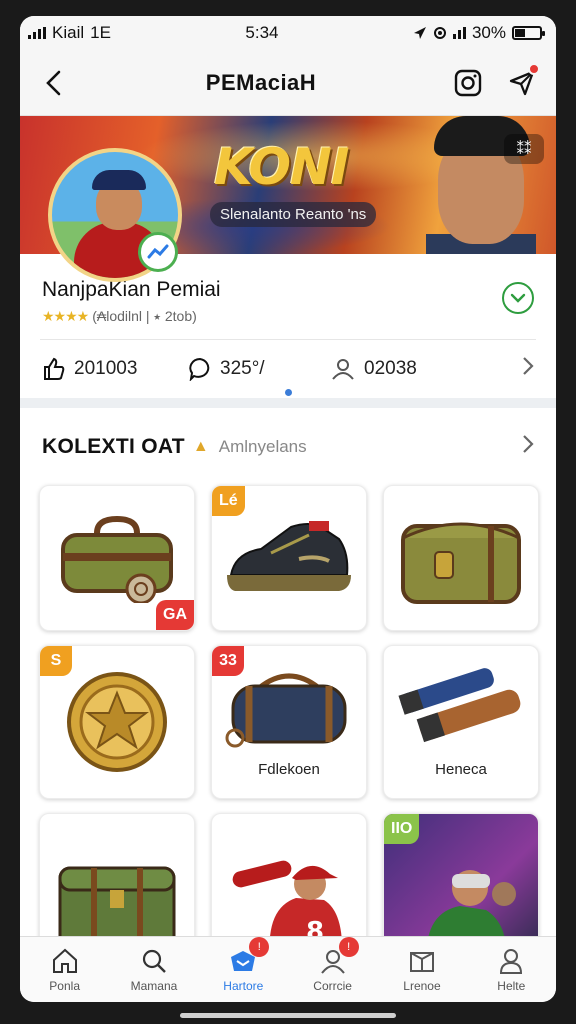 This screenshot has height=1024, width=576. What do you see at coordinates (56, 661) in the screenshot?
I see `item-badge: S` at bounding box center [56, 661].